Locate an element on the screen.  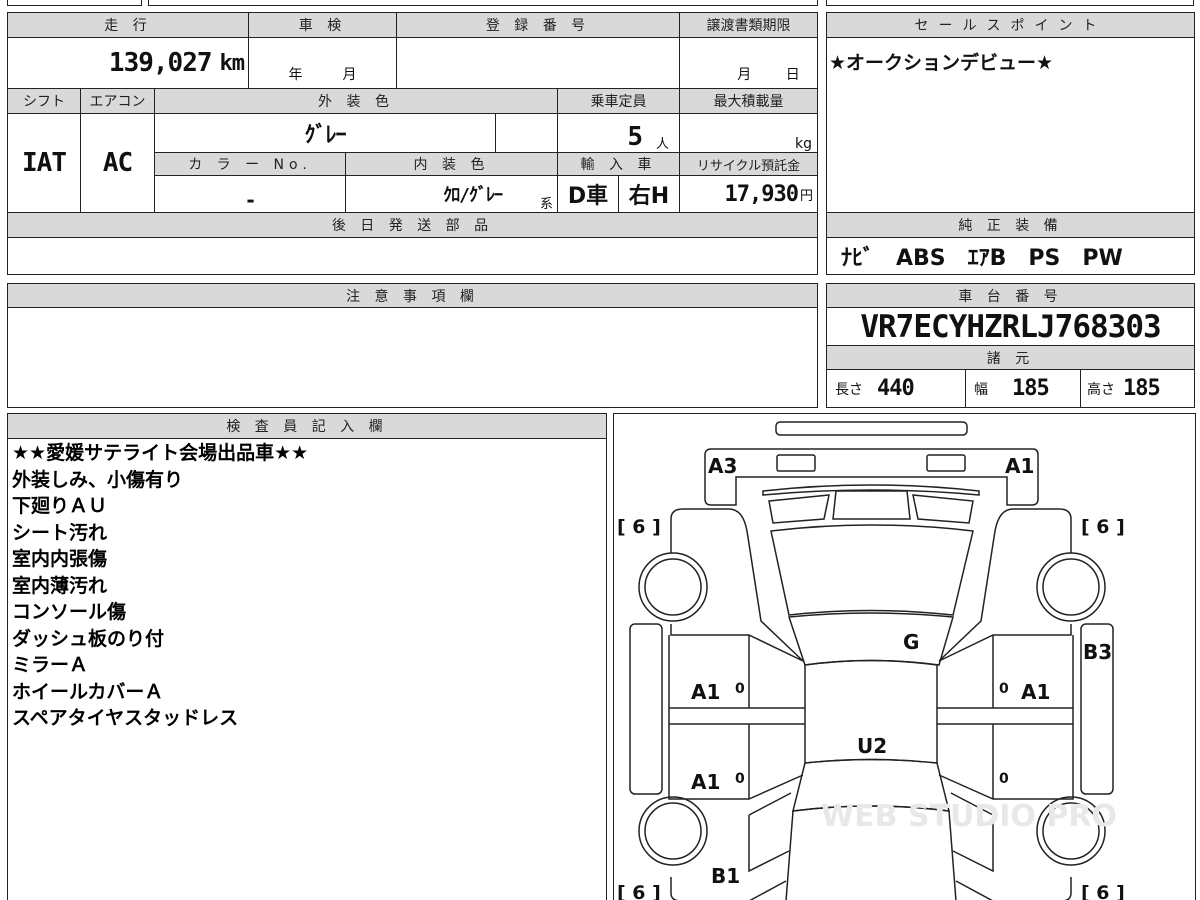
windshield is located at coordinates (870, 639).